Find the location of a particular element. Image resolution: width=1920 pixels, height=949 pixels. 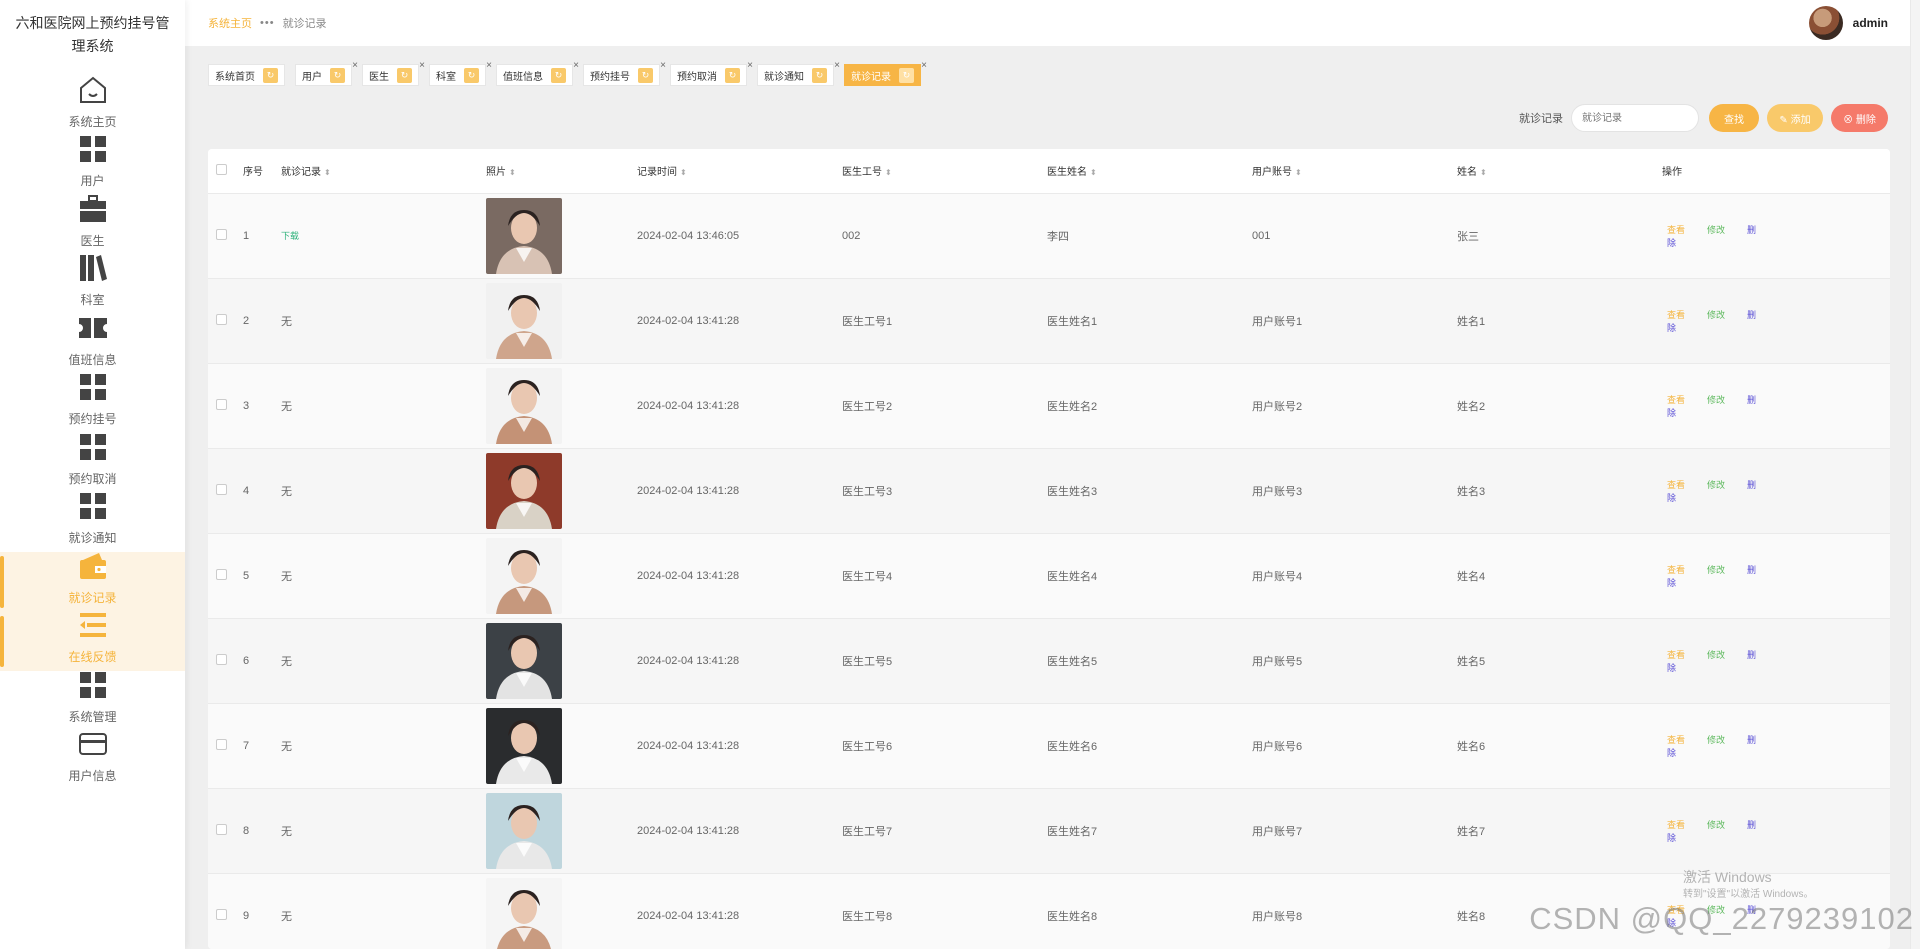

tab-2: 医生 ↻ × is located at coordinates (393, 73).